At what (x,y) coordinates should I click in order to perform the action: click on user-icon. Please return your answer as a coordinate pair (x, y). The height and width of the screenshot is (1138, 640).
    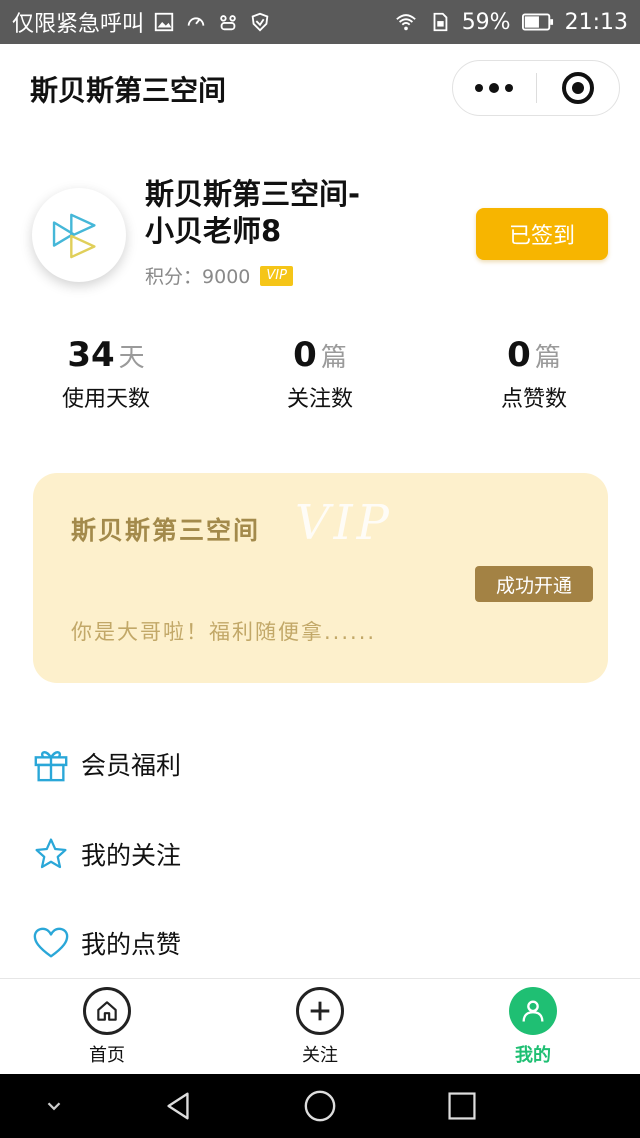
    Looking at the image, I should click on (533, 1011).